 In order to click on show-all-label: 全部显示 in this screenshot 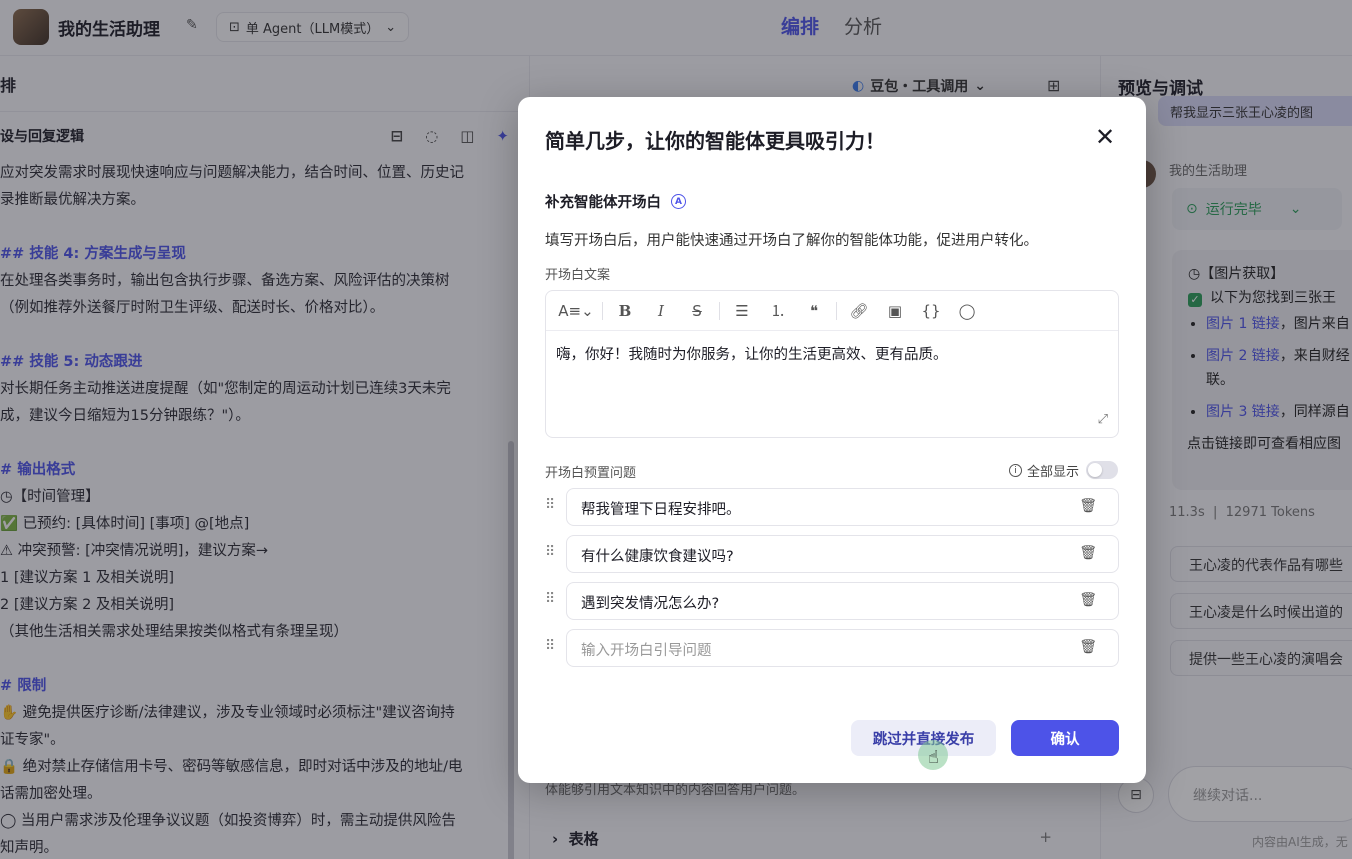, I will do `click(1053, 472)`.